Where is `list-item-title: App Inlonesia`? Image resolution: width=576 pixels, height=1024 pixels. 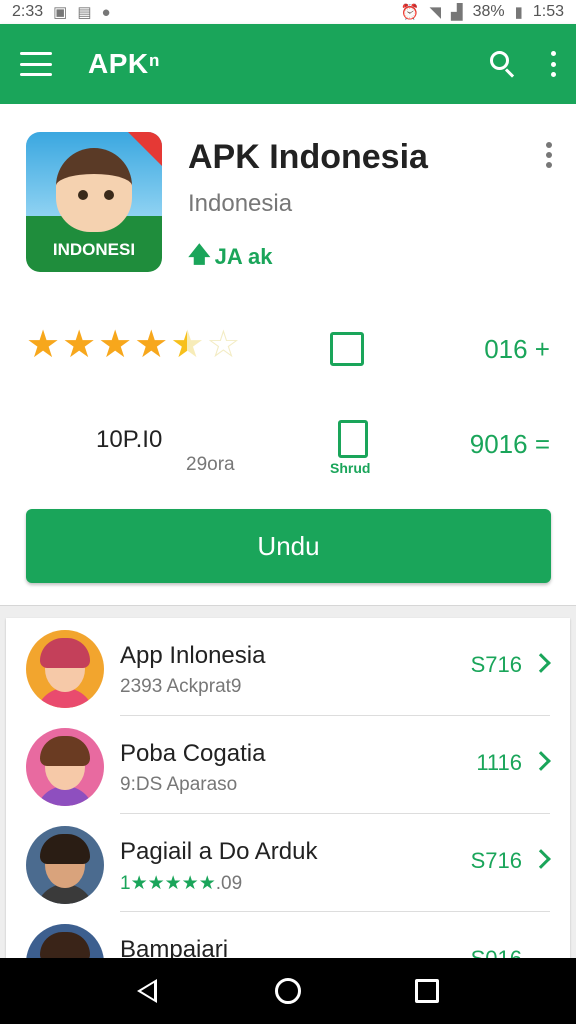
list-item-title: App Inlonesia is located at coordinates (193, 655).